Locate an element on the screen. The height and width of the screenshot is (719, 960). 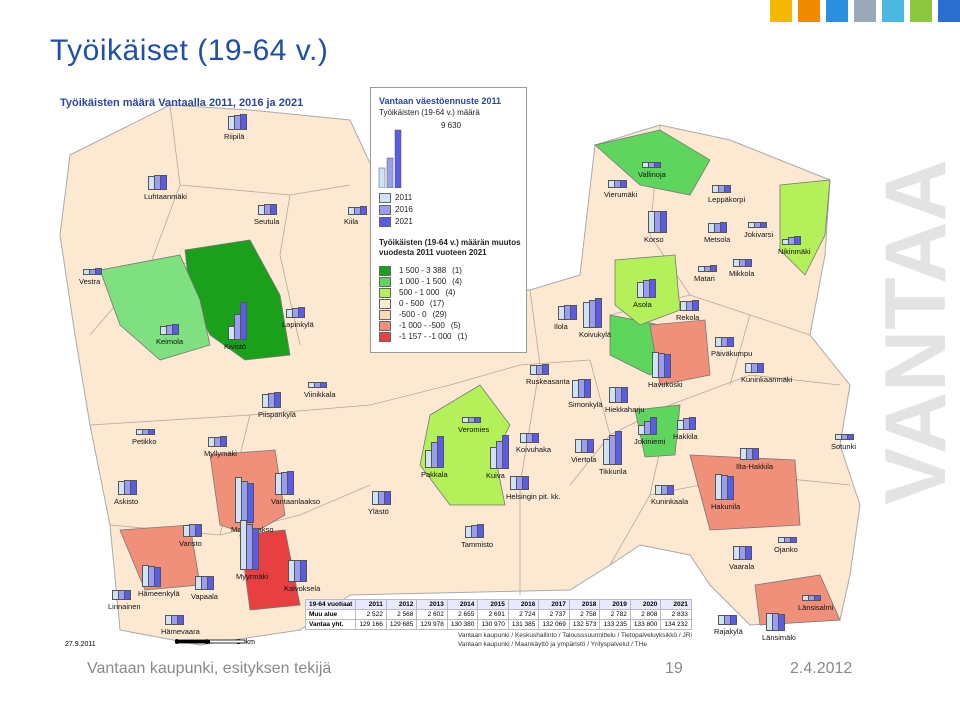
table-cell: 2 724 is located at coordinates (523, 614).